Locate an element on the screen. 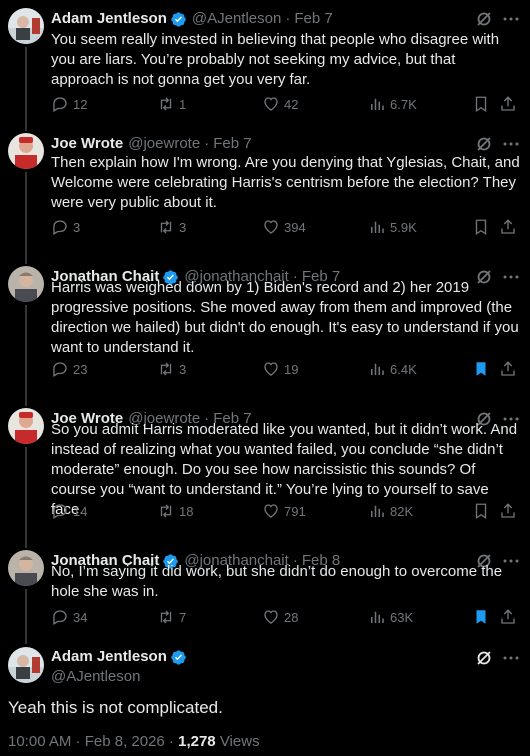 The height and width of the screenshot is (756, 530). repost-count: 18 is located at coordinates (186, 511).